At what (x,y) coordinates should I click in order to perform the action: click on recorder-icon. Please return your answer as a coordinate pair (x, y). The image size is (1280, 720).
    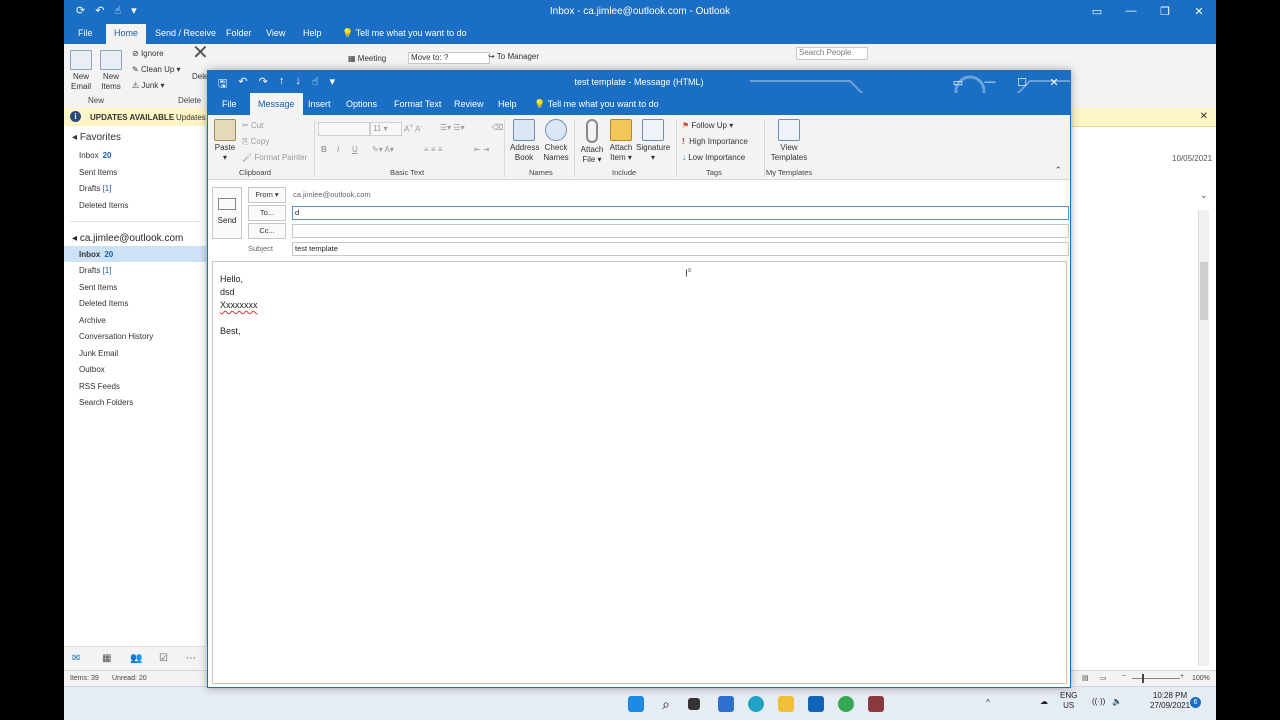
    Looking at the image, I should click on (876, 704).